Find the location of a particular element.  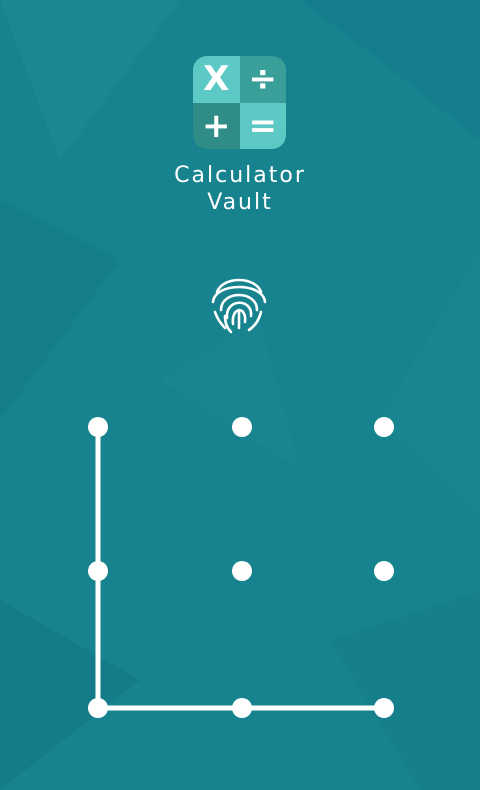

multiply-symbol: X is located at coordinates (216, 79).